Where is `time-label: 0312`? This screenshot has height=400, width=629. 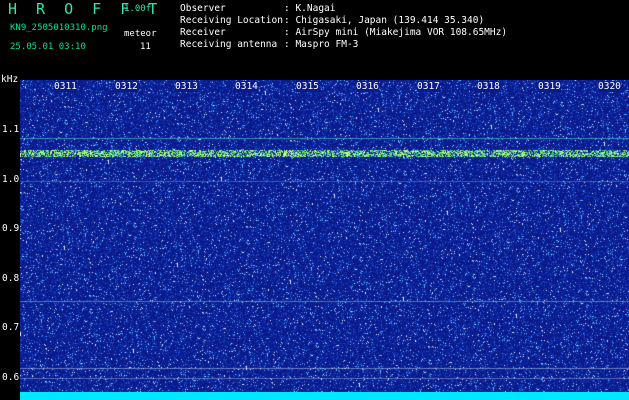
time-label: 0312 is located at coordinates (126, 86).